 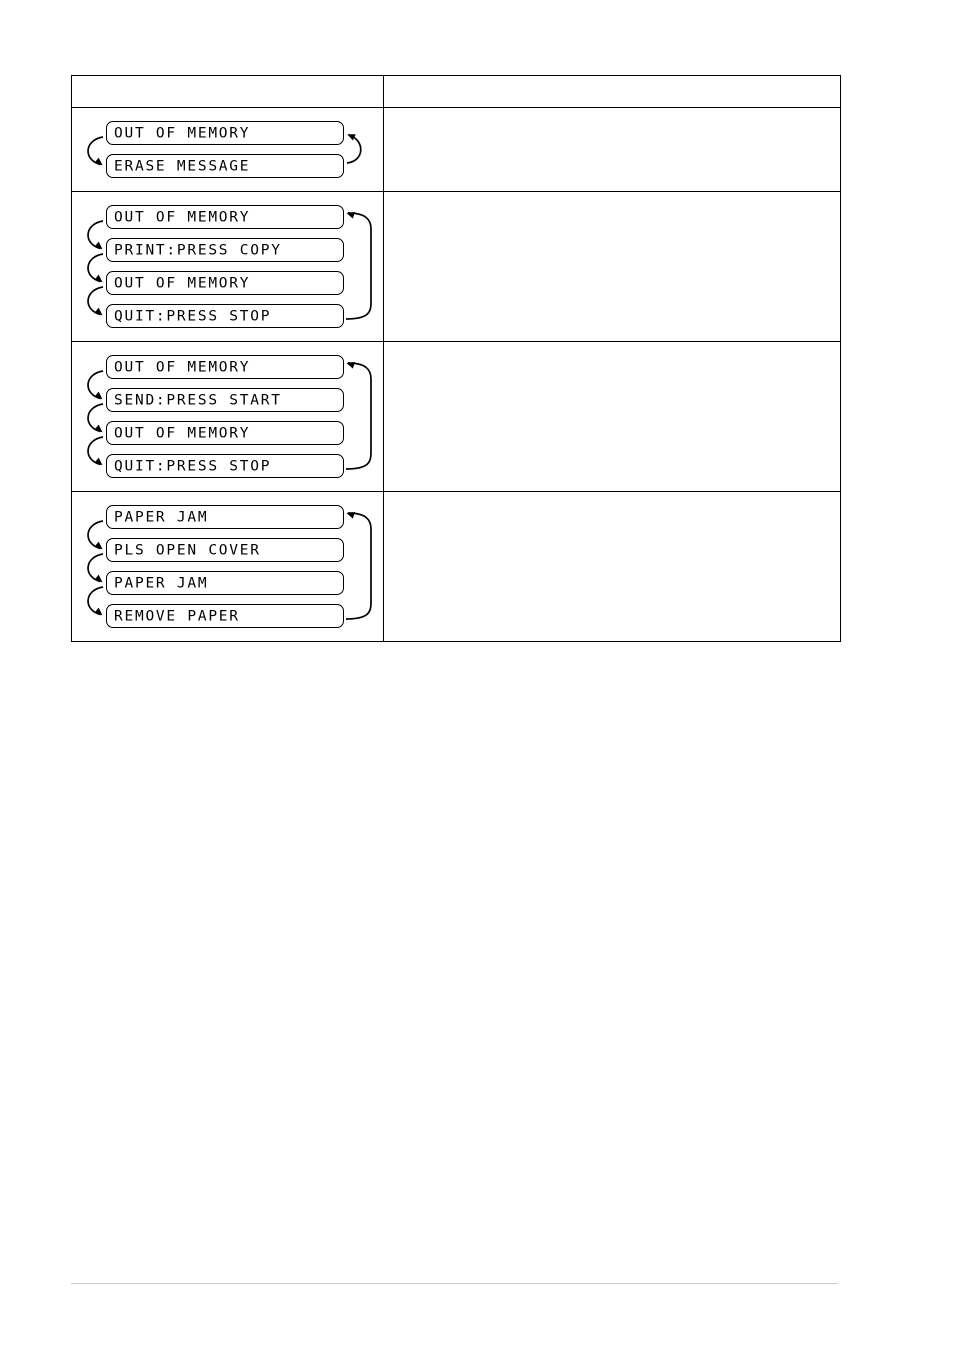 I want to click on lcd-message-text: REMOVE PAPER, so click(x=177, y=616).